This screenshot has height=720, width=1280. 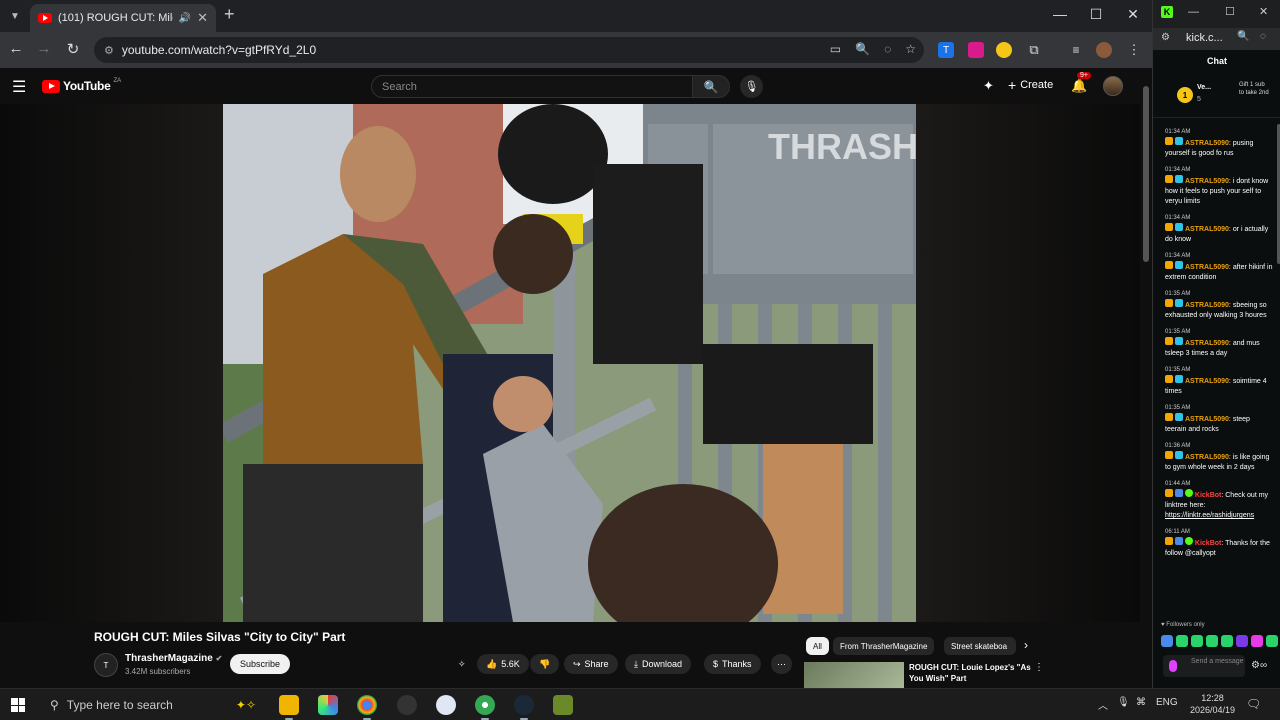 What do you see at coordinates (862, 49) in the screenshot?
I see `zoom-icon: 🔍` at bounding box center [862, 49].